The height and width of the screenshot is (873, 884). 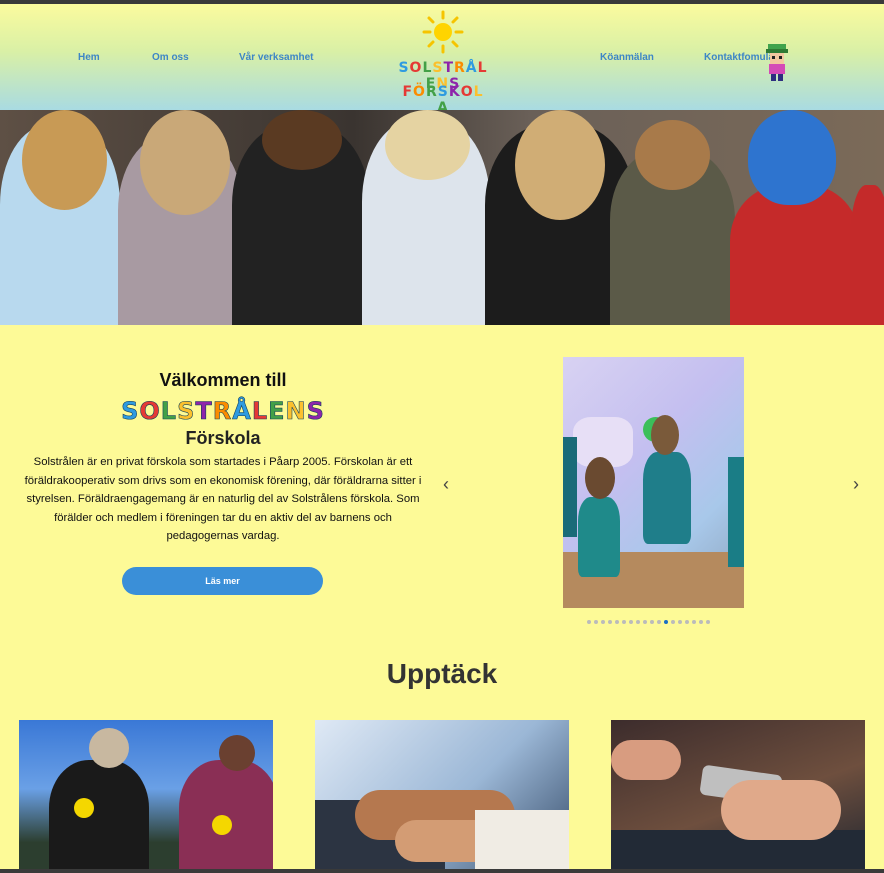 I want to click on slider-image, so click(x=653, y=482).